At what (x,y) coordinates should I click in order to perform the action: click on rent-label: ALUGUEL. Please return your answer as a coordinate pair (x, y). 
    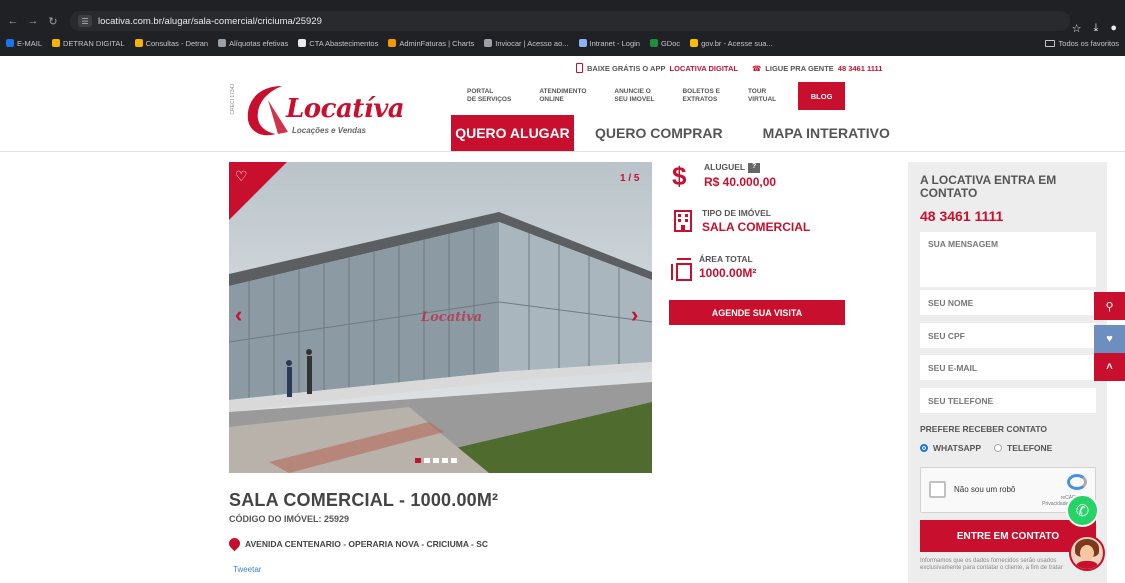
    Looking at the image, I should click on (725, 167).